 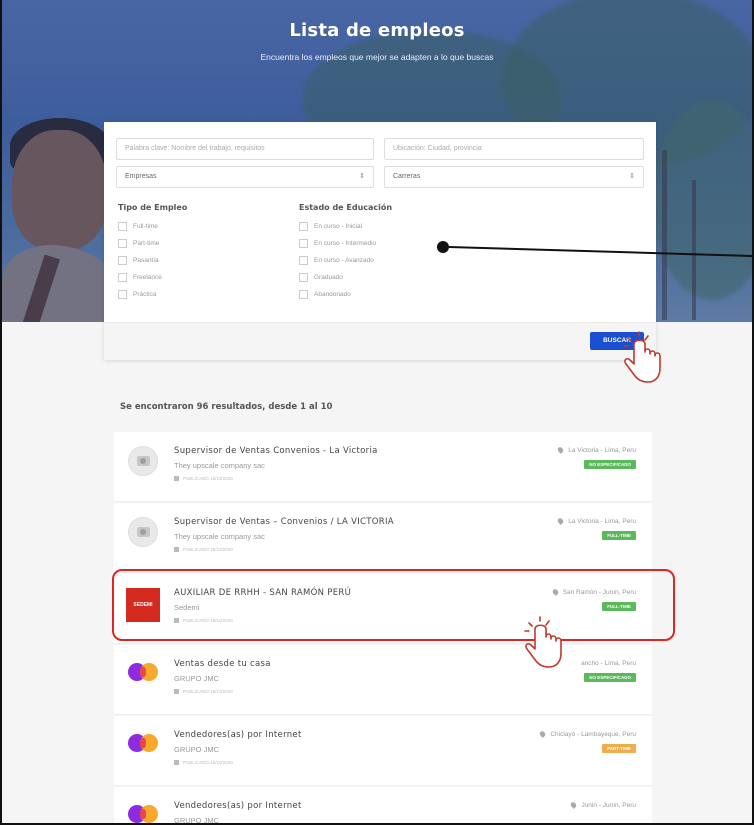 What do you see at coordinates (619, 535) in the screenshot?
I see `job-type-badge: FULL-TIME` at bounding box center [619, 535].